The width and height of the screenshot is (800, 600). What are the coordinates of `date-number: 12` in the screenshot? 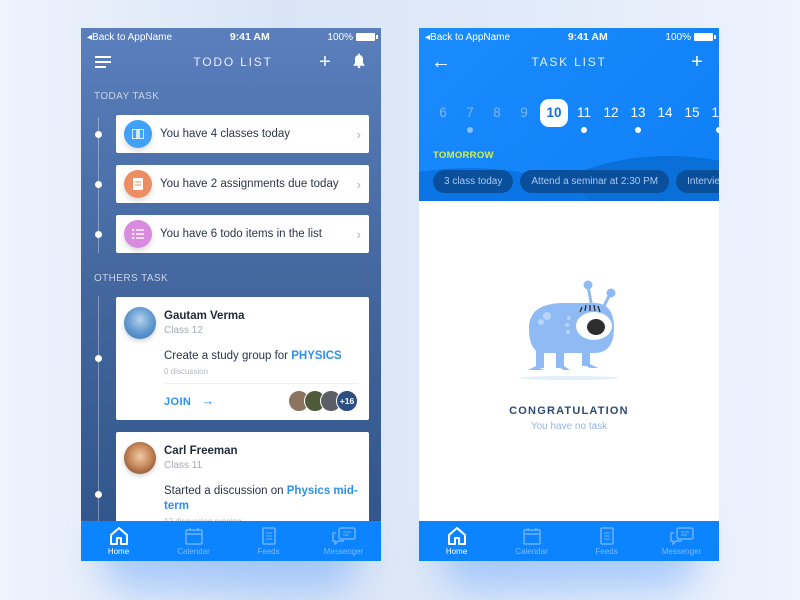 It's located at (611, 112).